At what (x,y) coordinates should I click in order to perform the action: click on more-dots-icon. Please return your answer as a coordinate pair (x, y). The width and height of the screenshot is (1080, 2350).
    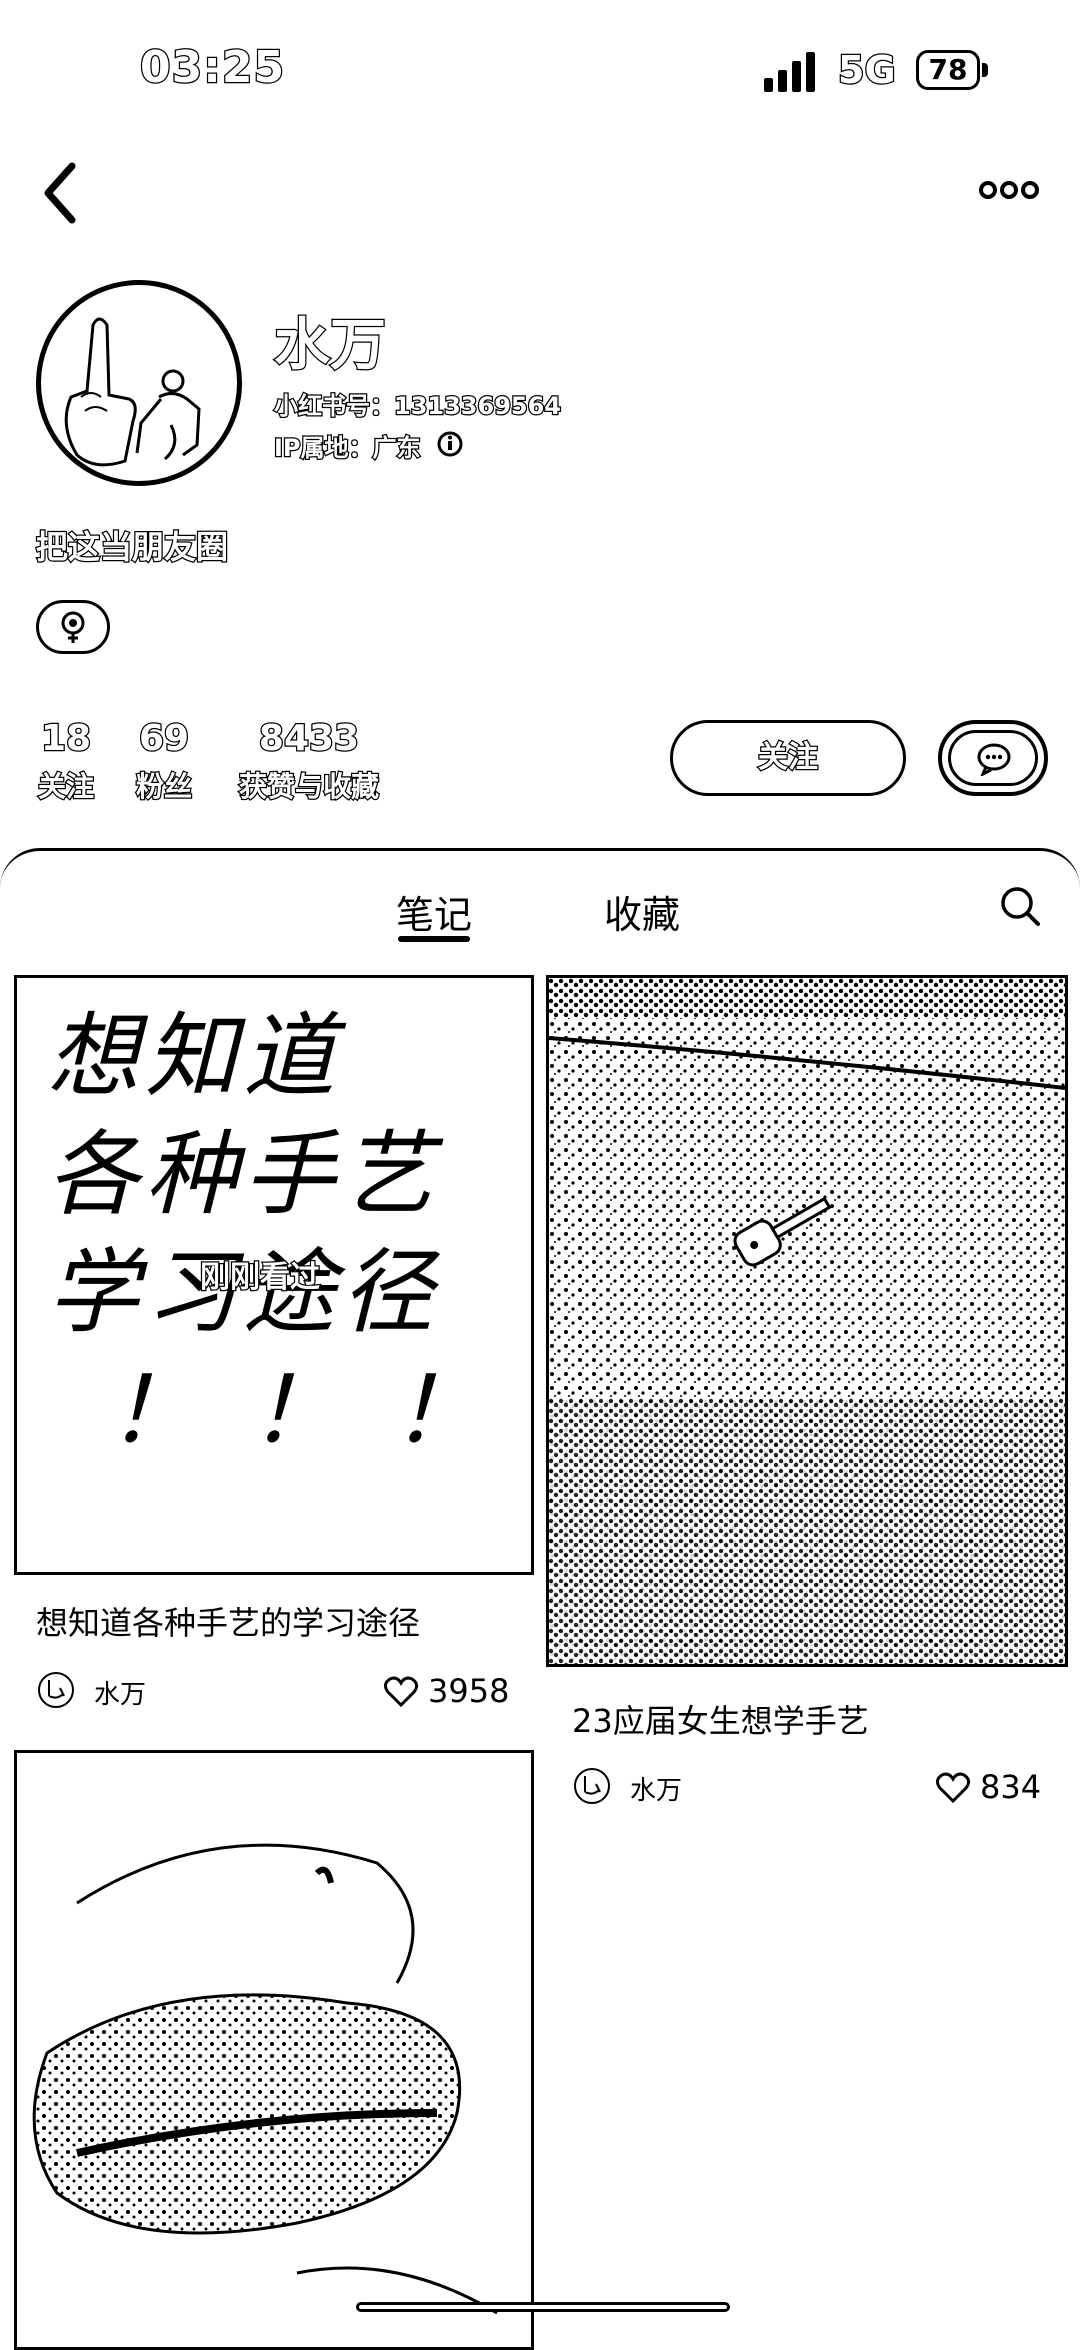
    Looking at the image, I should click on (1009, 190).